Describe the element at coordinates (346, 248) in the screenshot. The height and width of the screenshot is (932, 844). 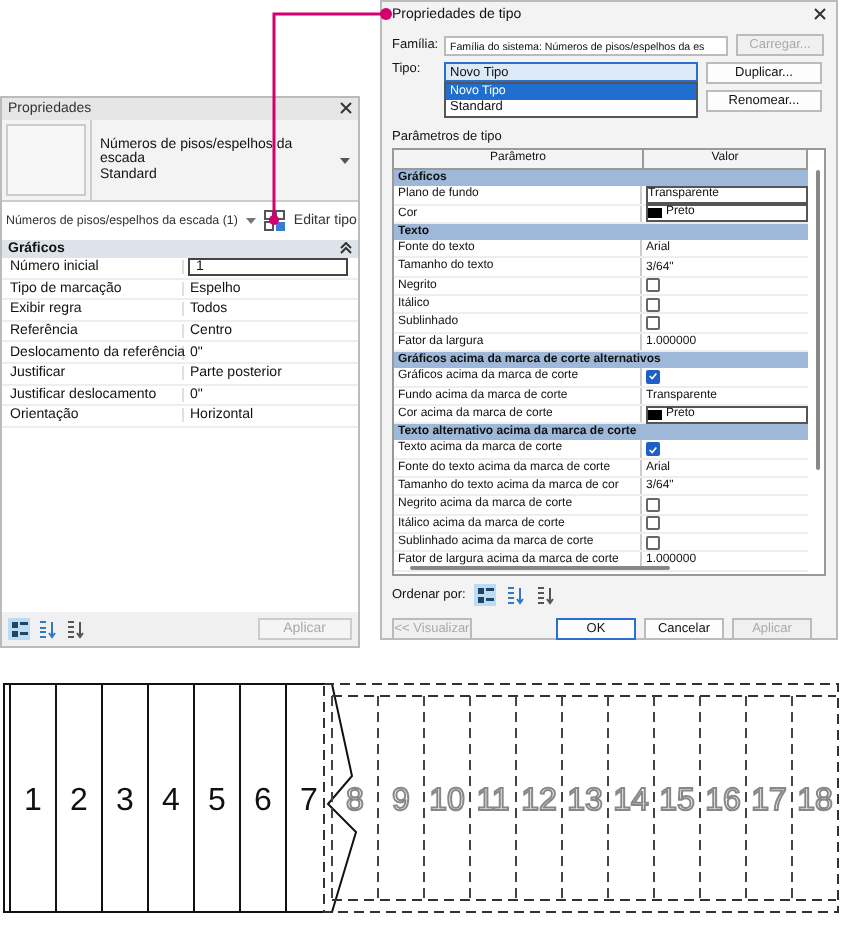
I see `collapse-icon` at that location.